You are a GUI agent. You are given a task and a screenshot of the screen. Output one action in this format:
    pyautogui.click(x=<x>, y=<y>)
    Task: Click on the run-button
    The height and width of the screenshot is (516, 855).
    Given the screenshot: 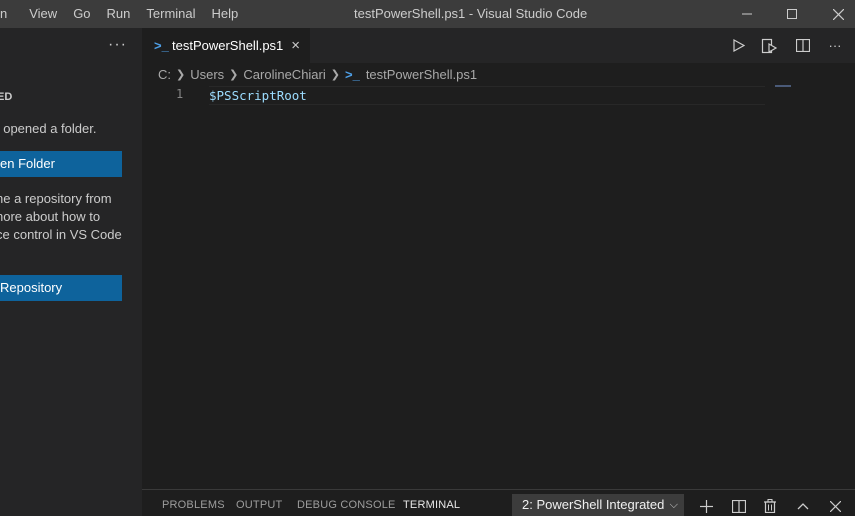 What is the action you would take?
    pyautogui.click(x=739, y=45)
    